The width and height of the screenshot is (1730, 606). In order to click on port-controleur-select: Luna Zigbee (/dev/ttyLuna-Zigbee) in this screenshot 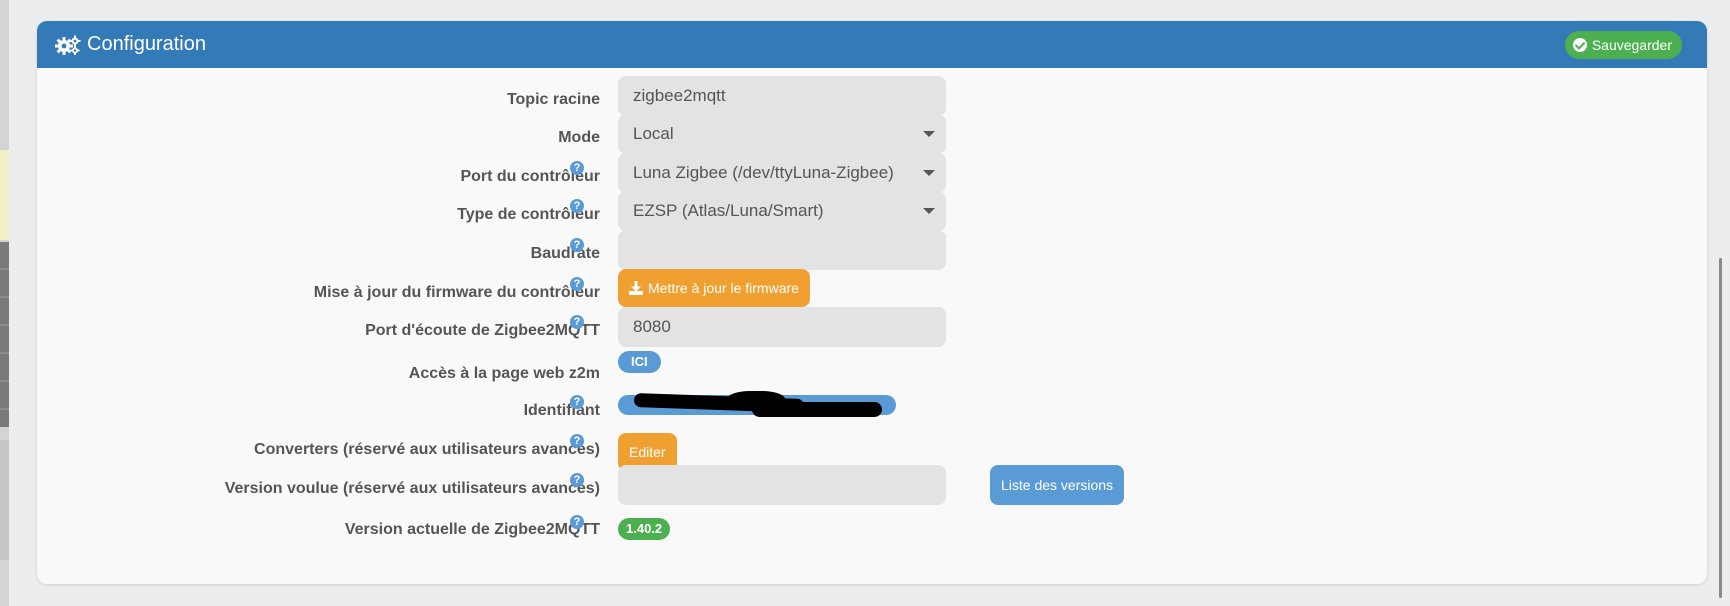, I will do `click(782, 173)`.